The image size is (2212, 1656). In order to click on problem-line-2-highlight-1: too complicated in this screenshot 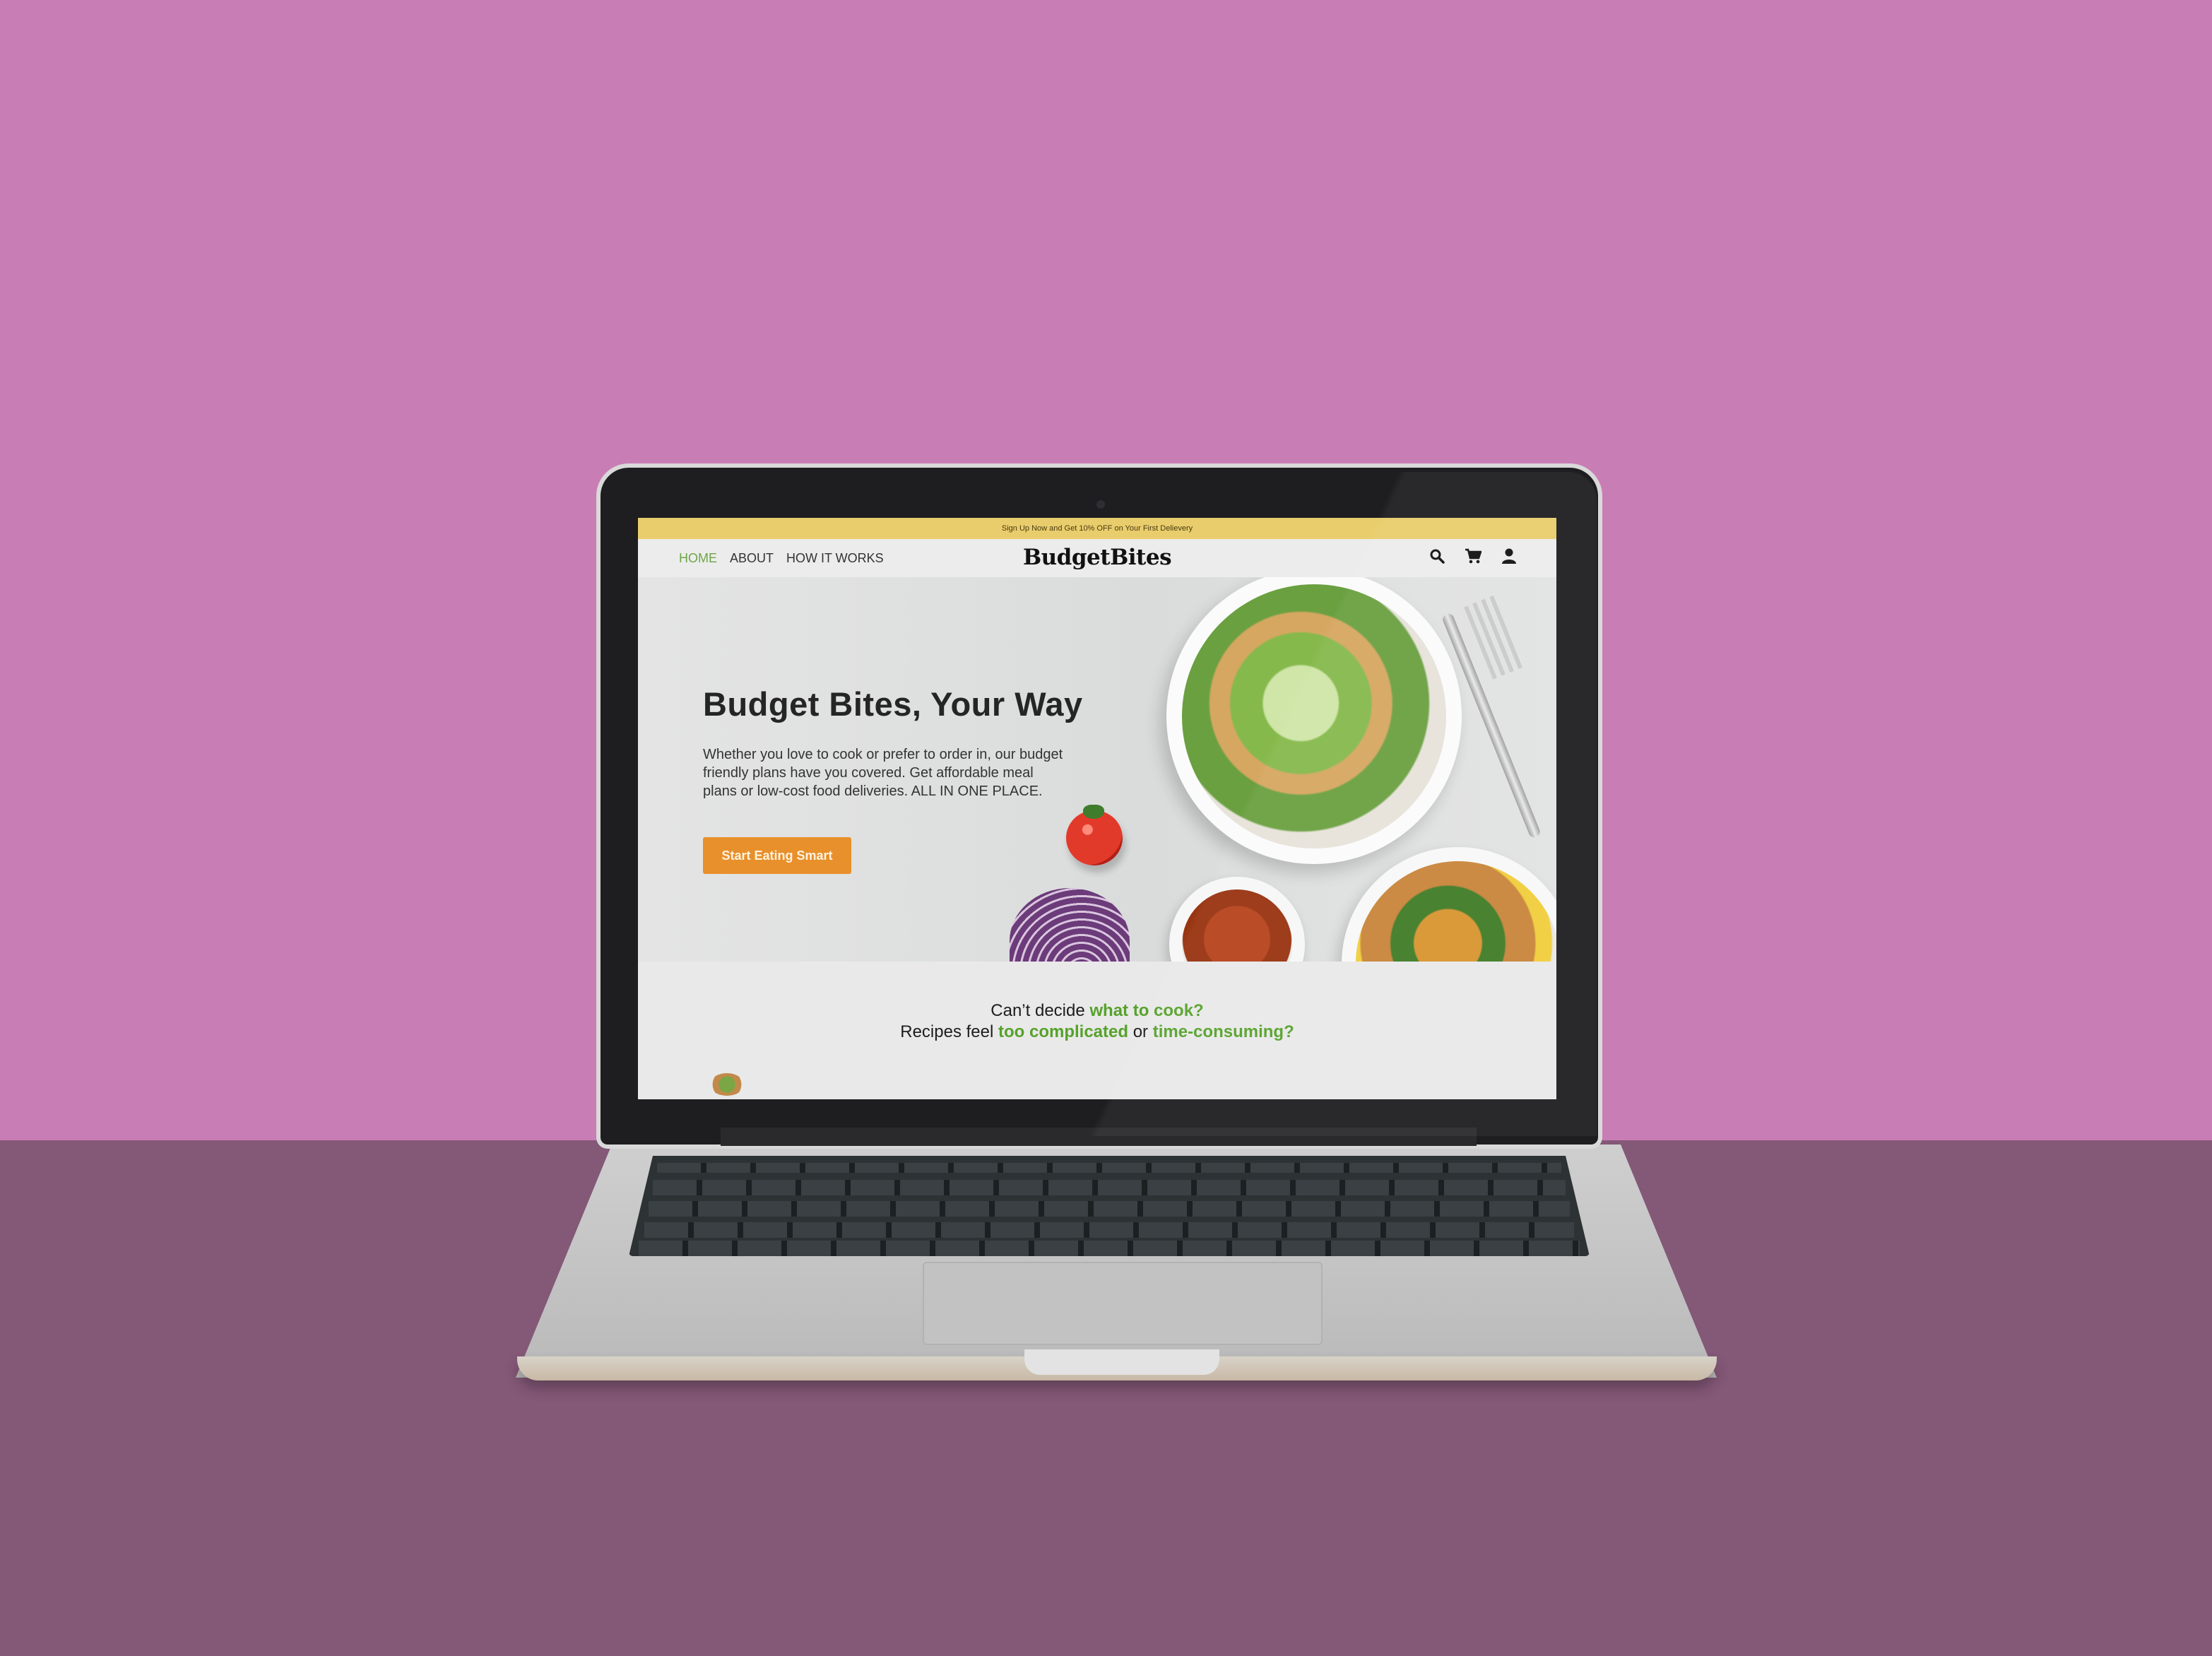, I will do `click(1063, 1031)`.